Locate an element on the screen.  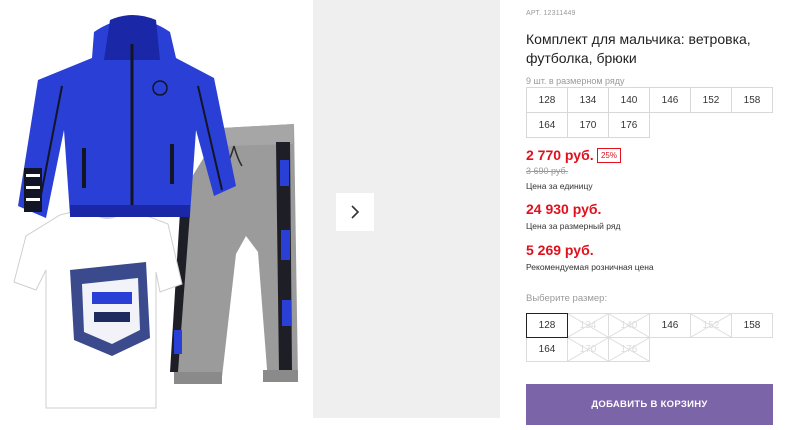
size-option-164: 164 is located at coordinates (547, 349).